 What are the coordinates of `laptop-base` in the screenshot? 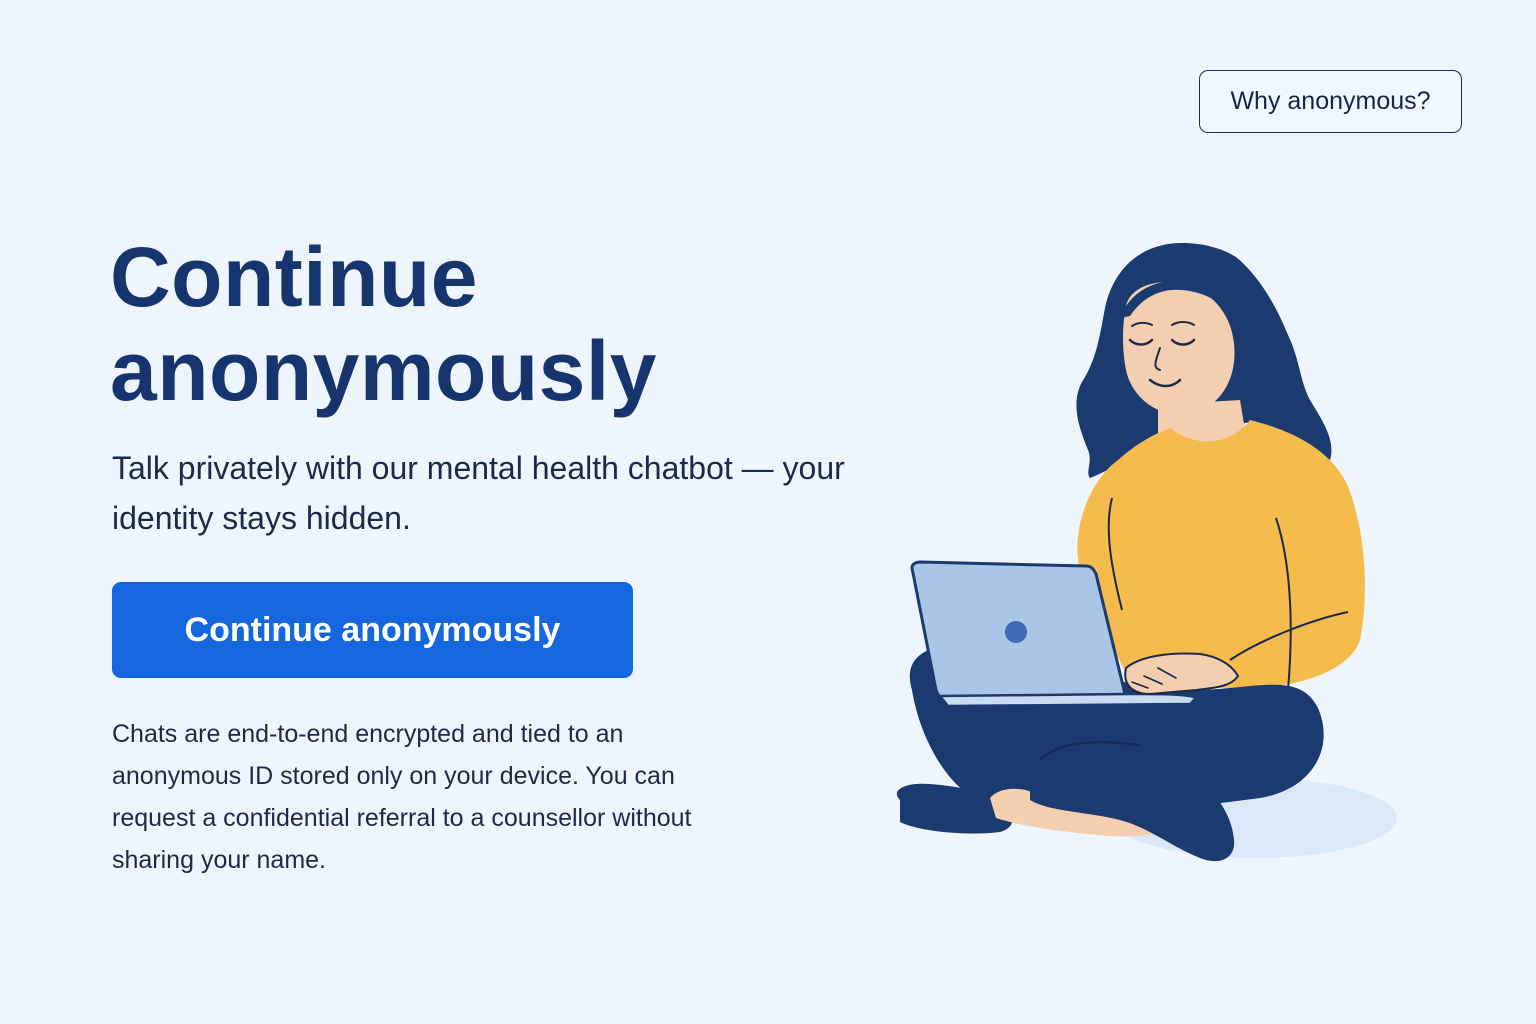 It's located at (1068, 700).